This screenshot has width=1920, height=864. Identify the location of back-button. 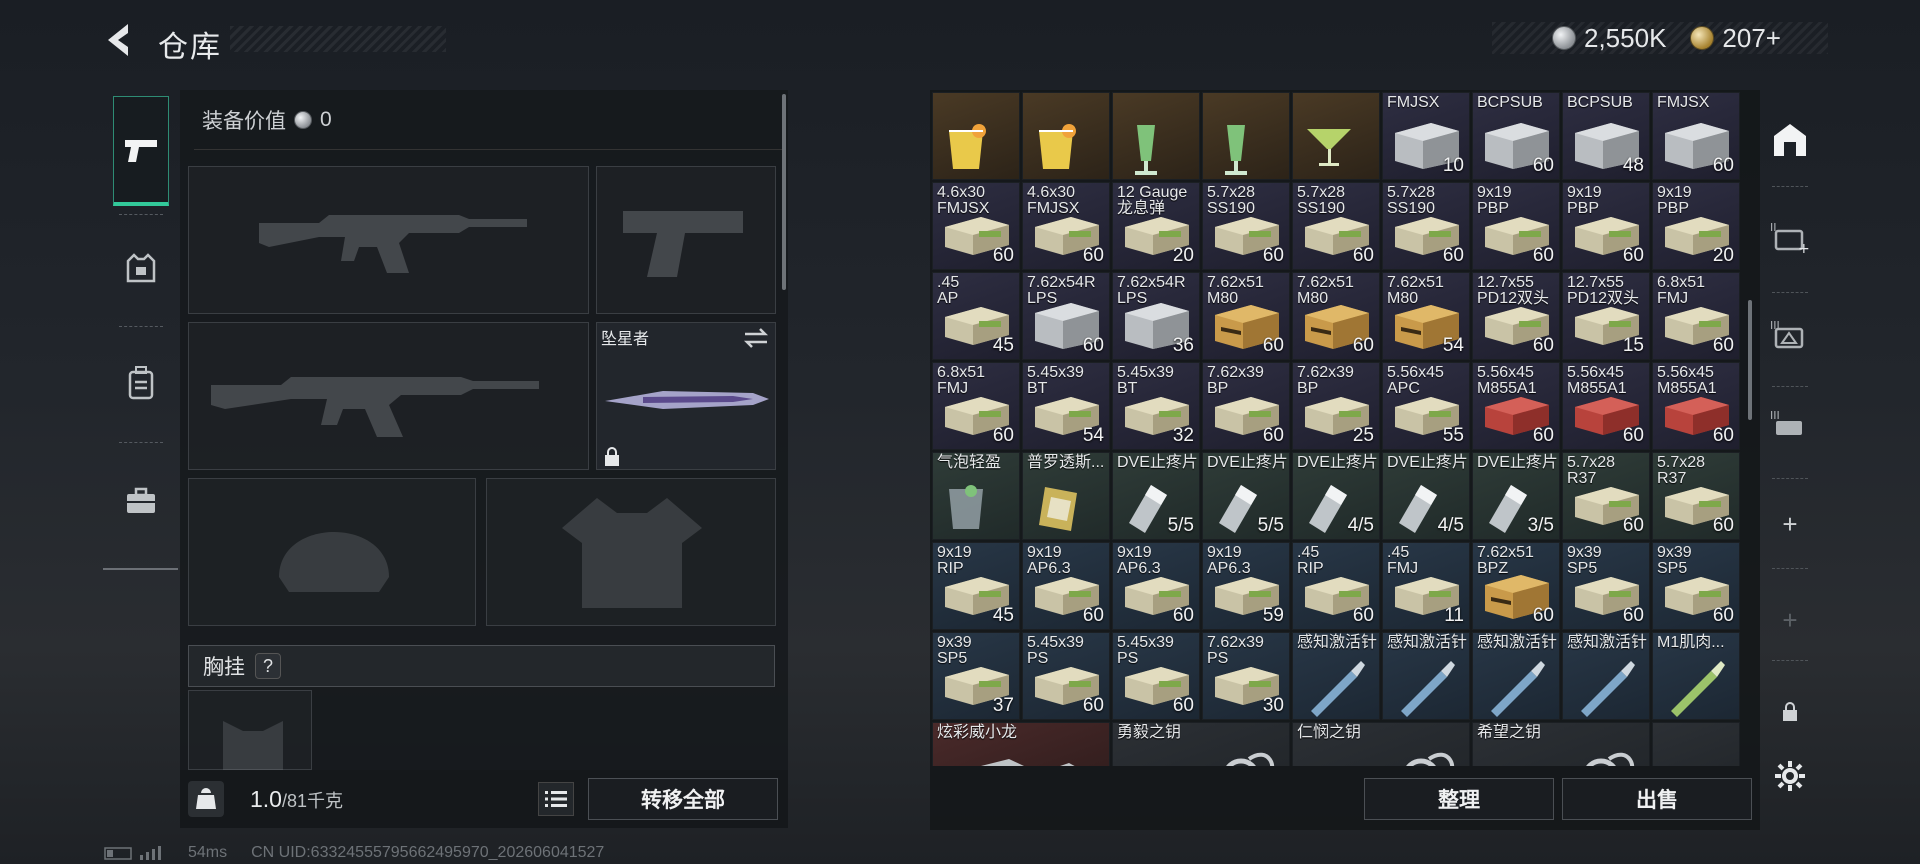
(120, 40).